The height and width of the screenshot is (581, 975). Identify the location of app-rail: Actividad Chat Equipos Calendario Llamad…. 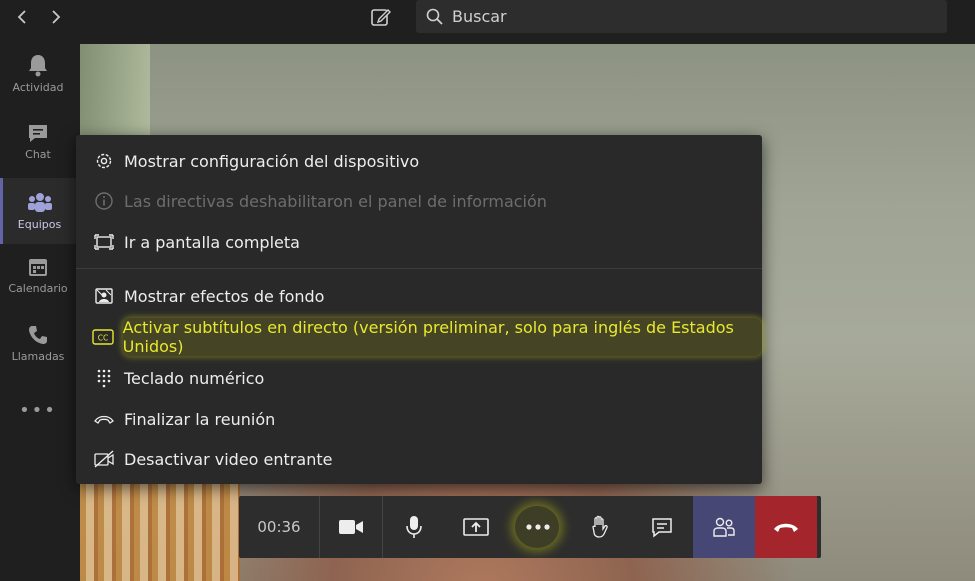
(40, 308).